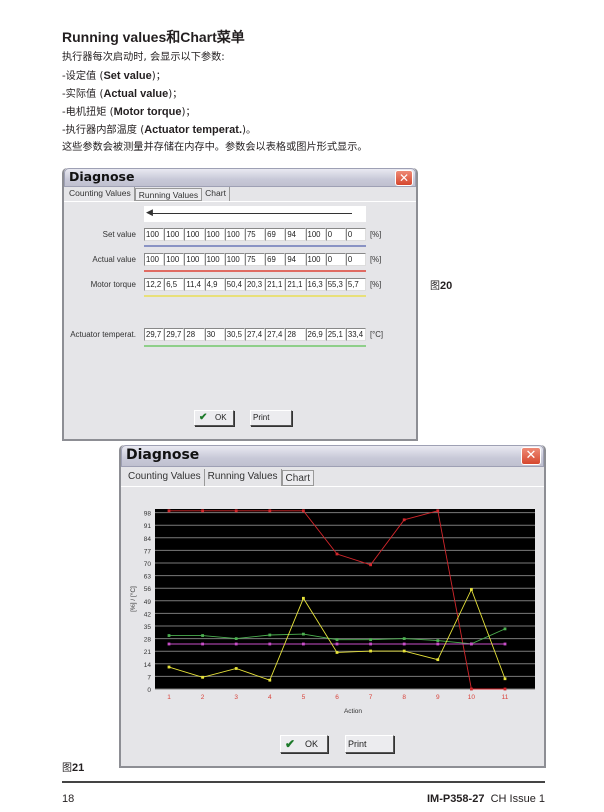 This screenshot has height=812, width=604. Describe the element at coordinates (236, 697) in the screenshot. I see `x-tick-label: 3` at that location.